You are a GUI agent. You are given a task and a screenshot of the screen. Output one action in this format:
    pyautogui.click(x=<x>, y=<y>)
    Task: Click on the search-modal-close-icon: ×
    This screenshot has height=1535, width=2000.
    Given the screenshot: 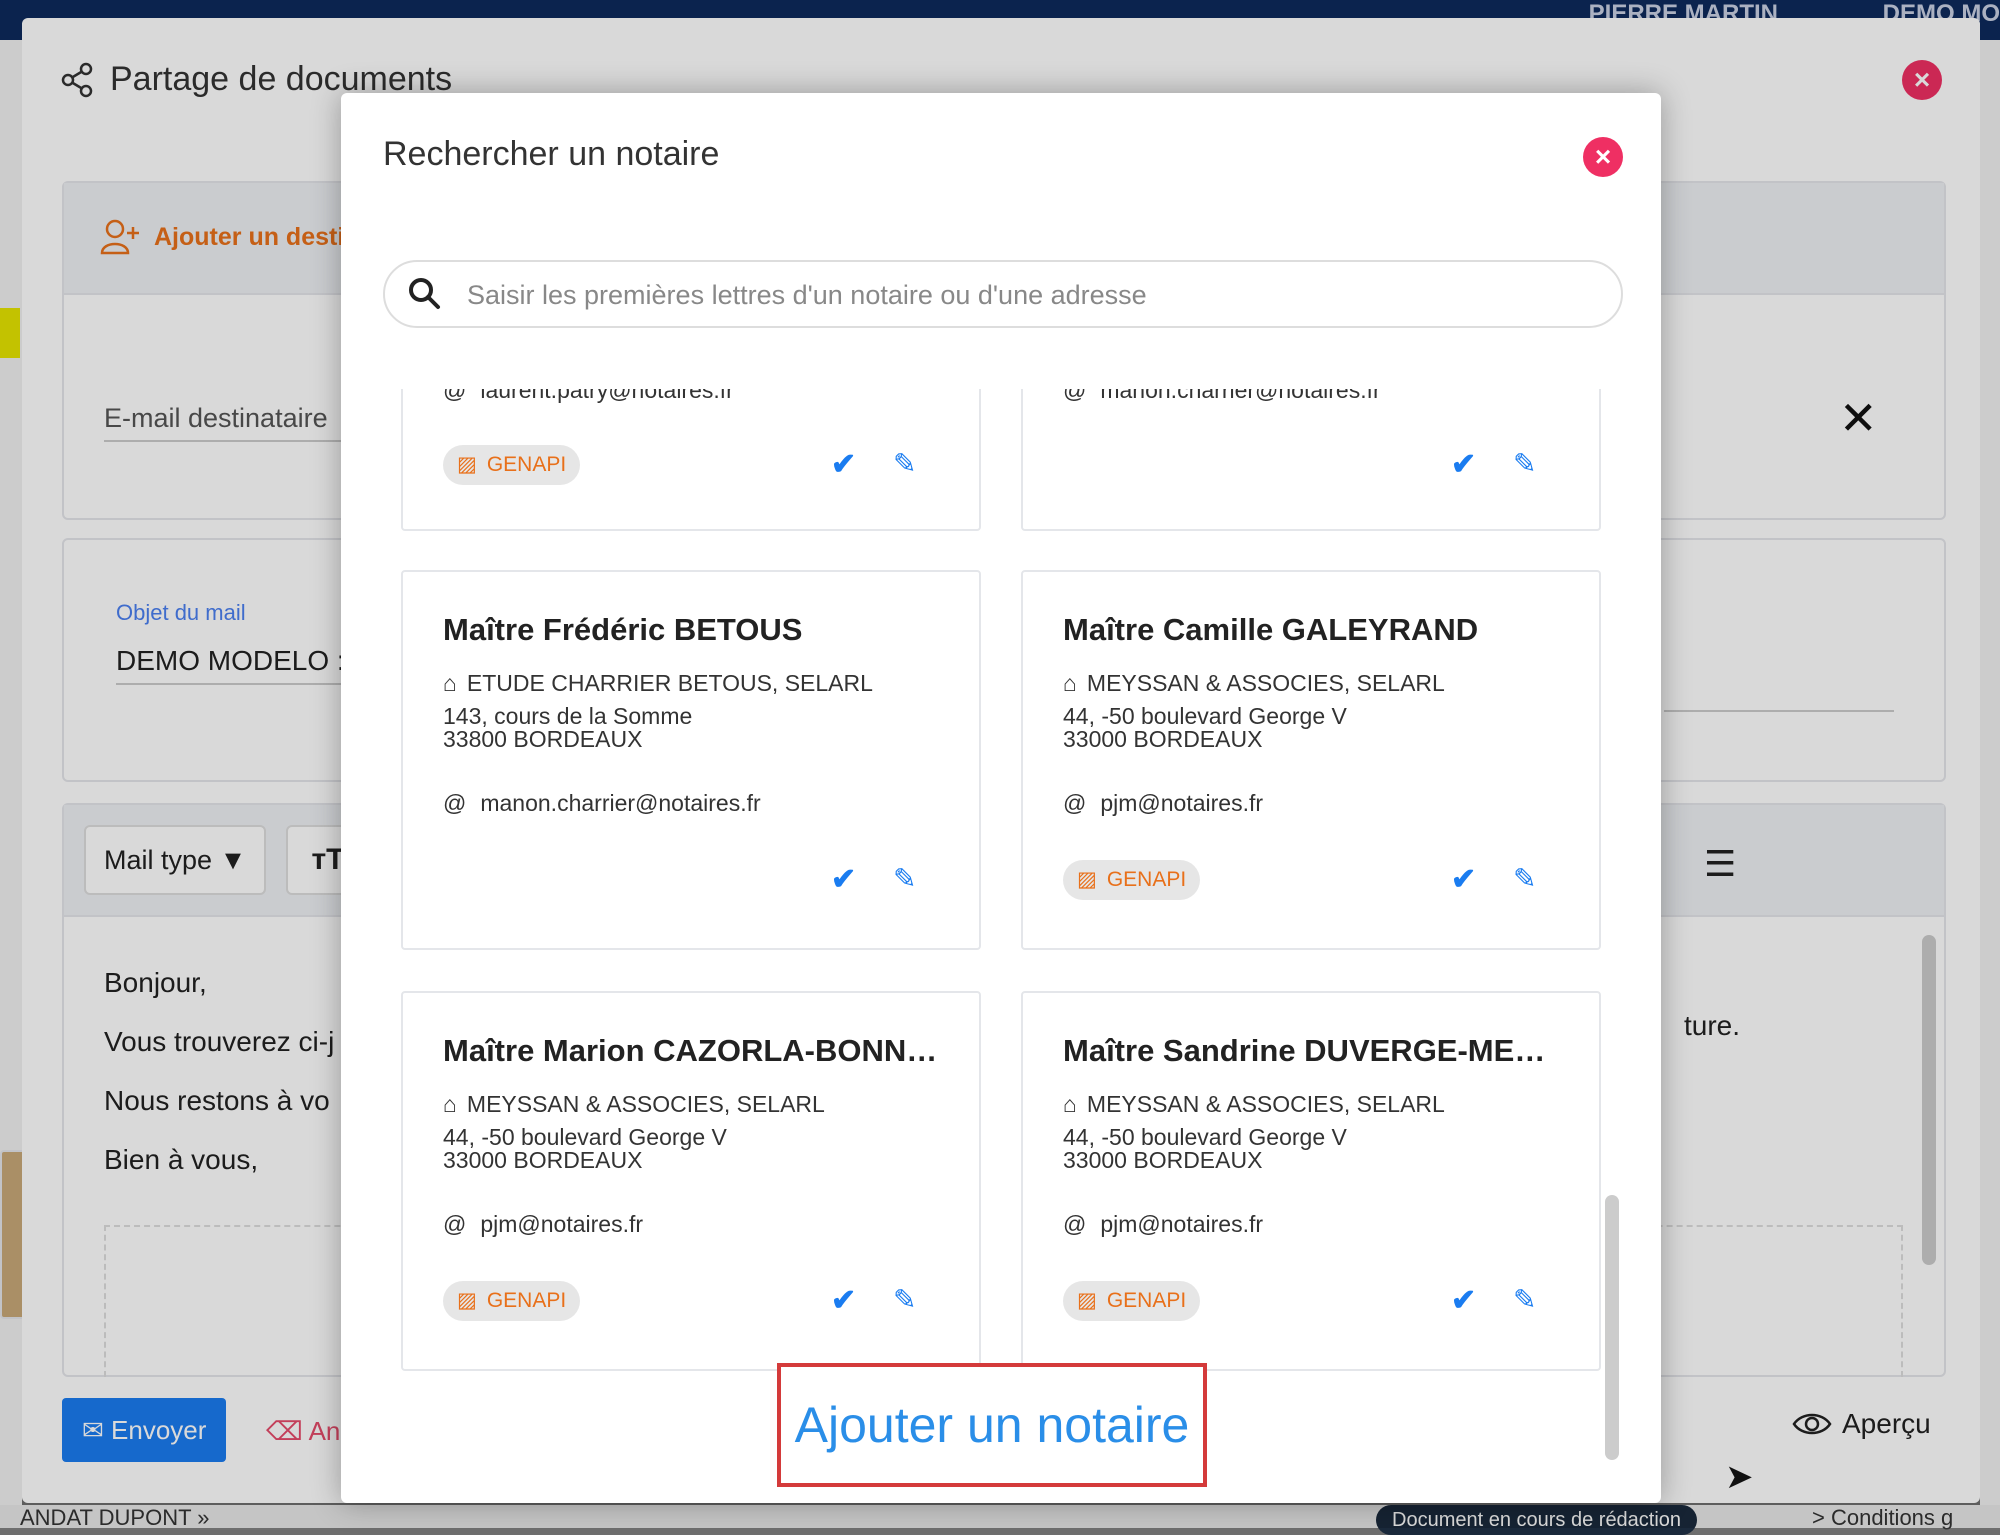 What is the action you would take?
    pyautogui.click(x=1603, y=157)
    